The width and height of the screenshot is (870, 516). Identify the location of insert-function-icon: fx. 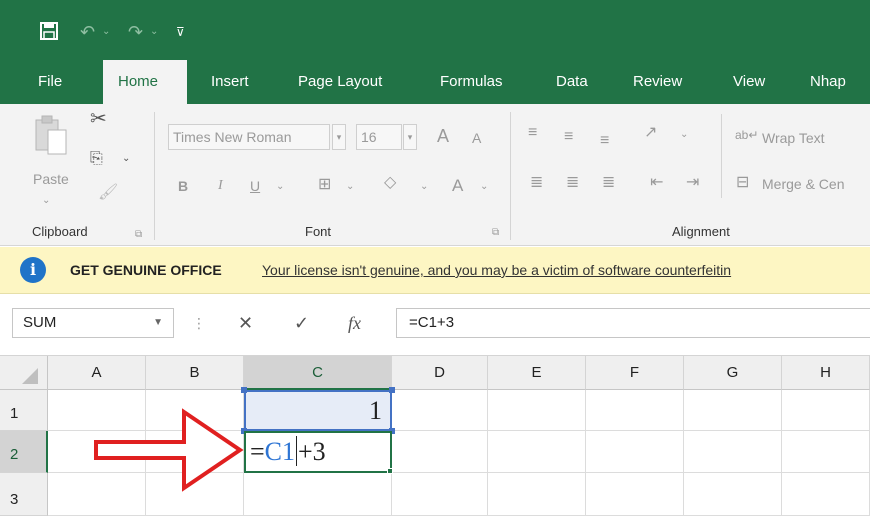
(354, 323).